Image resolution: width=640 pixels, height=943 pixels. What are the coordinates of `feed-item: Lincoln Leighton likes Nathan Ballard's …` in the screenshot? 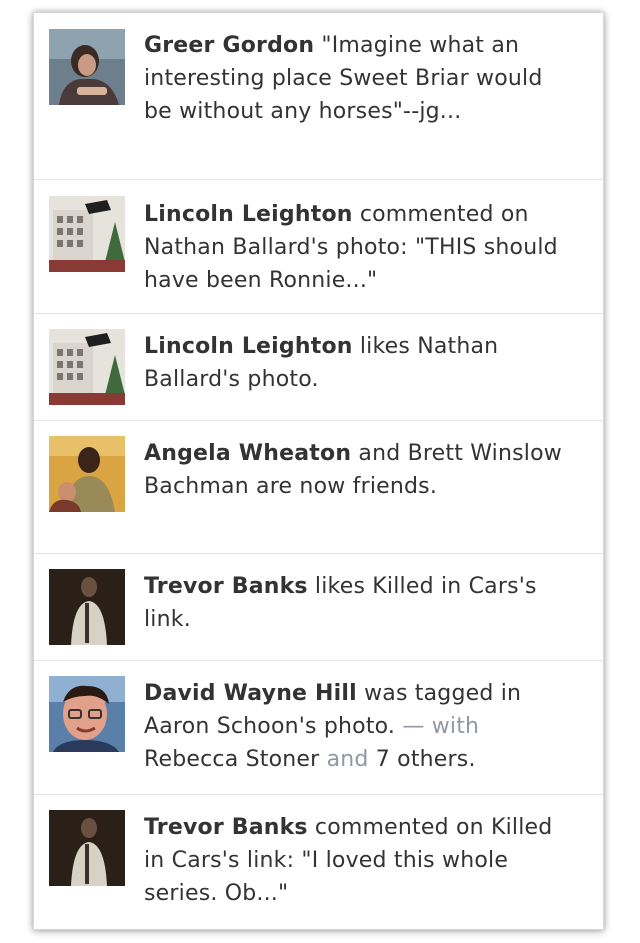 It's located at (318, 367).